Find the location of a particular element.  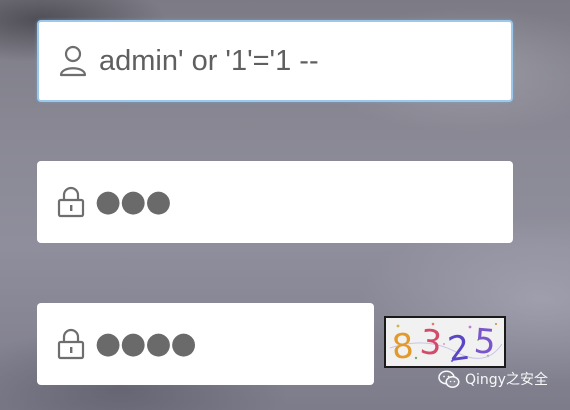

captcha-char: 5 is located at coordinates (484, 342).